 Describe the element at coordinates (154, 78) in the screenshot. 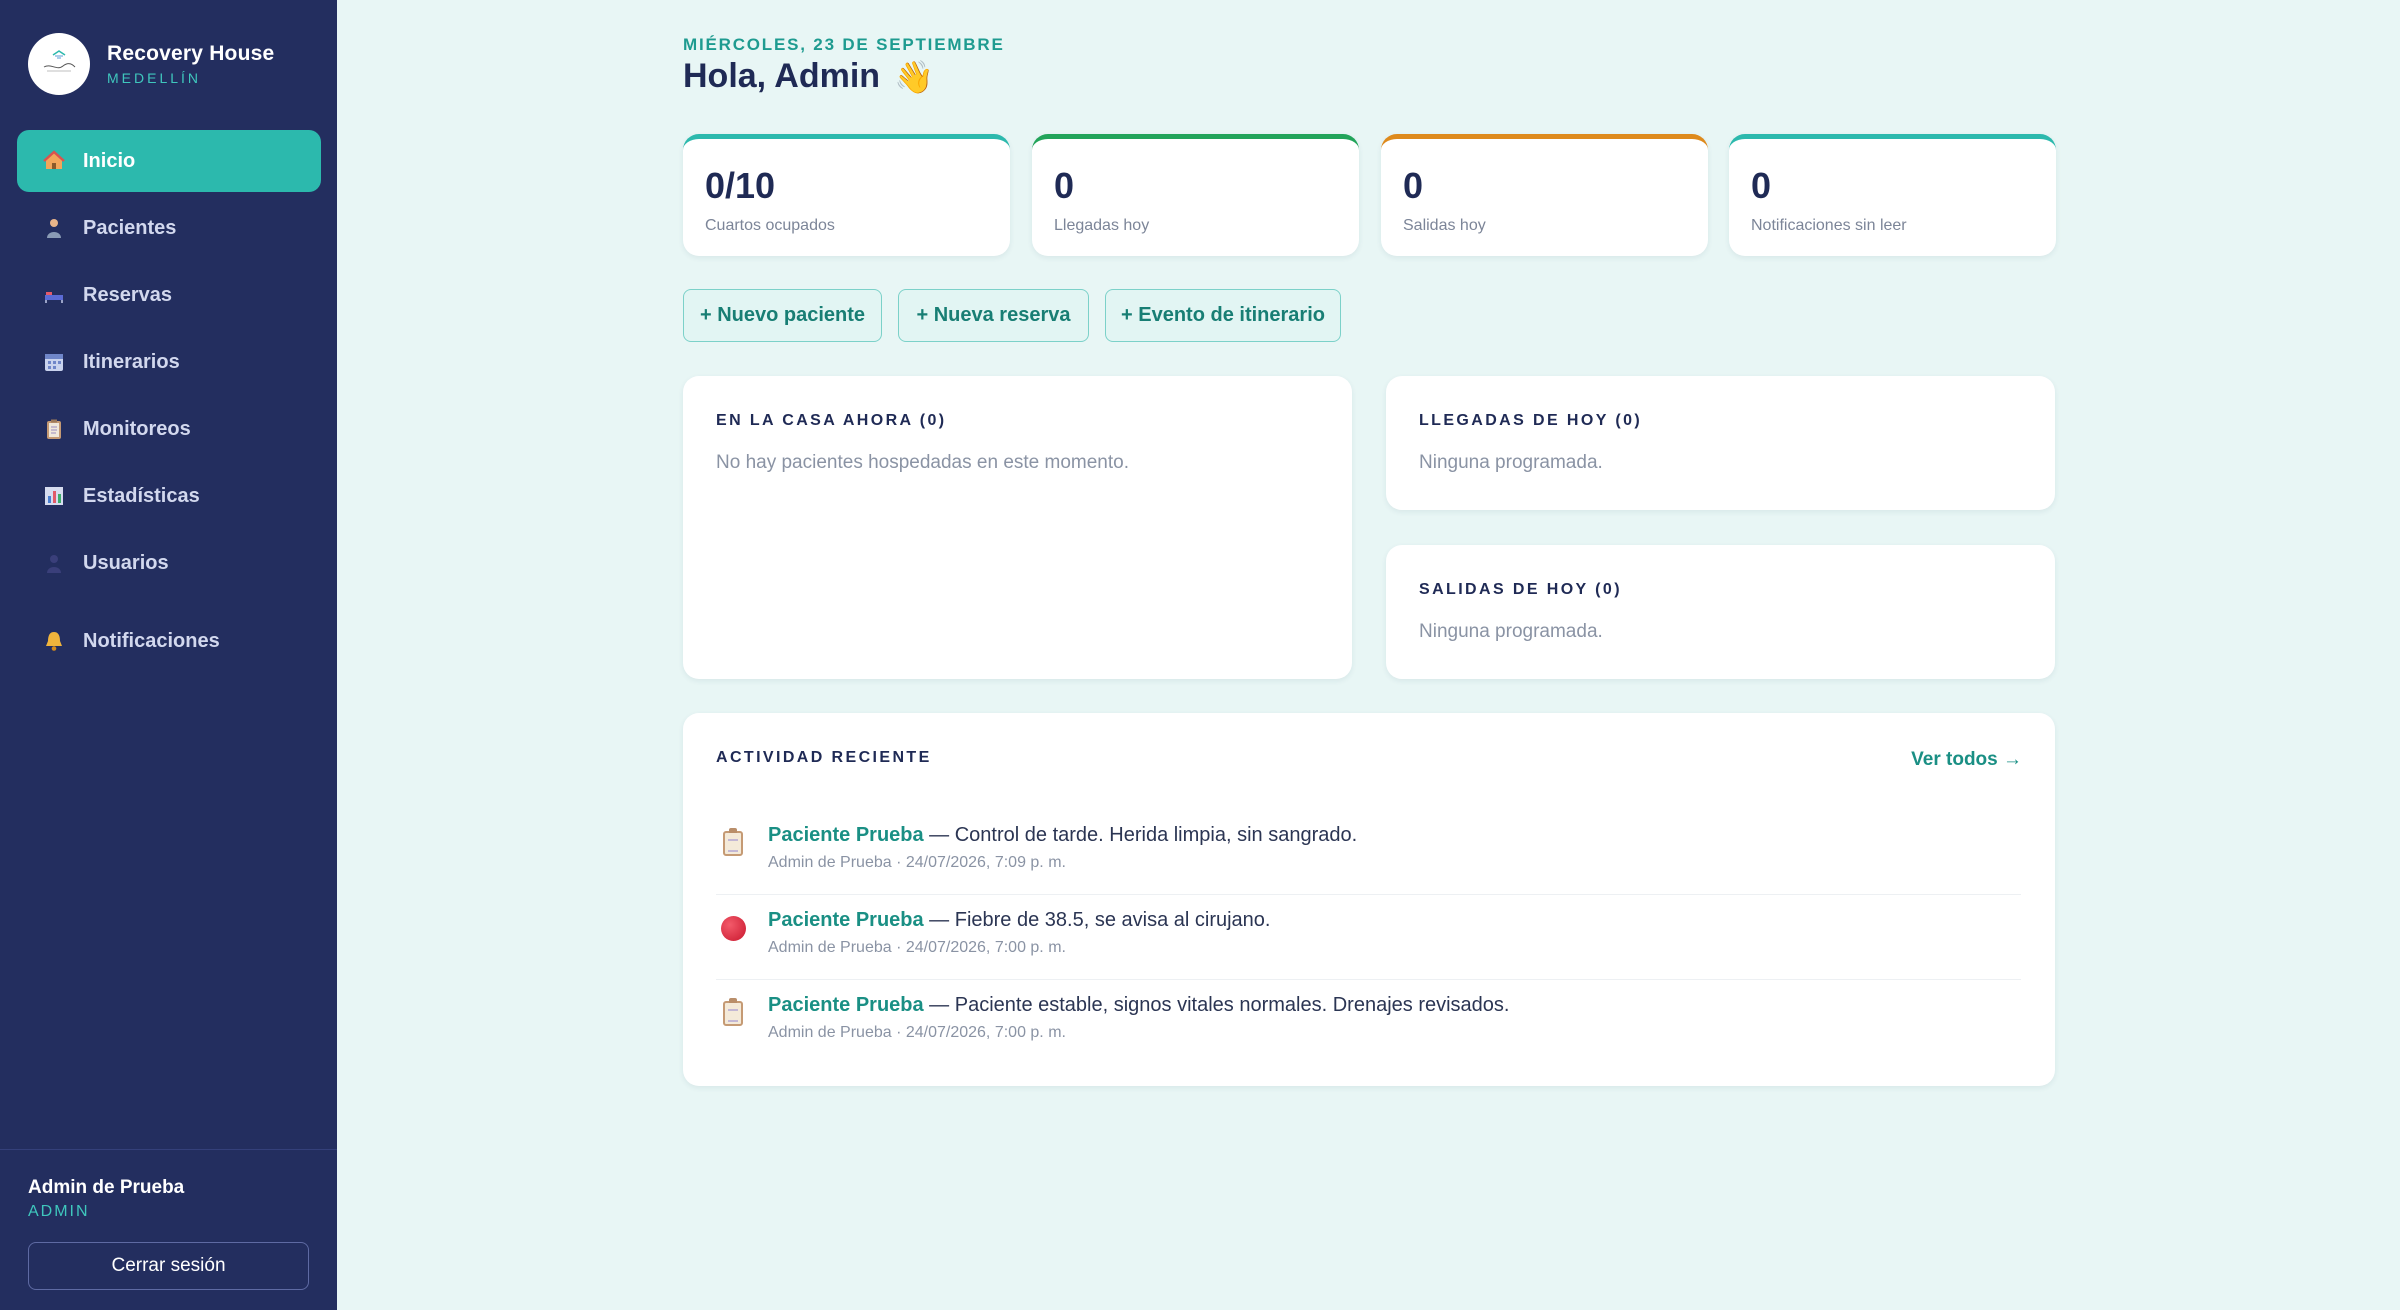

I see `brand-city: MEDELLÍN` at that location.